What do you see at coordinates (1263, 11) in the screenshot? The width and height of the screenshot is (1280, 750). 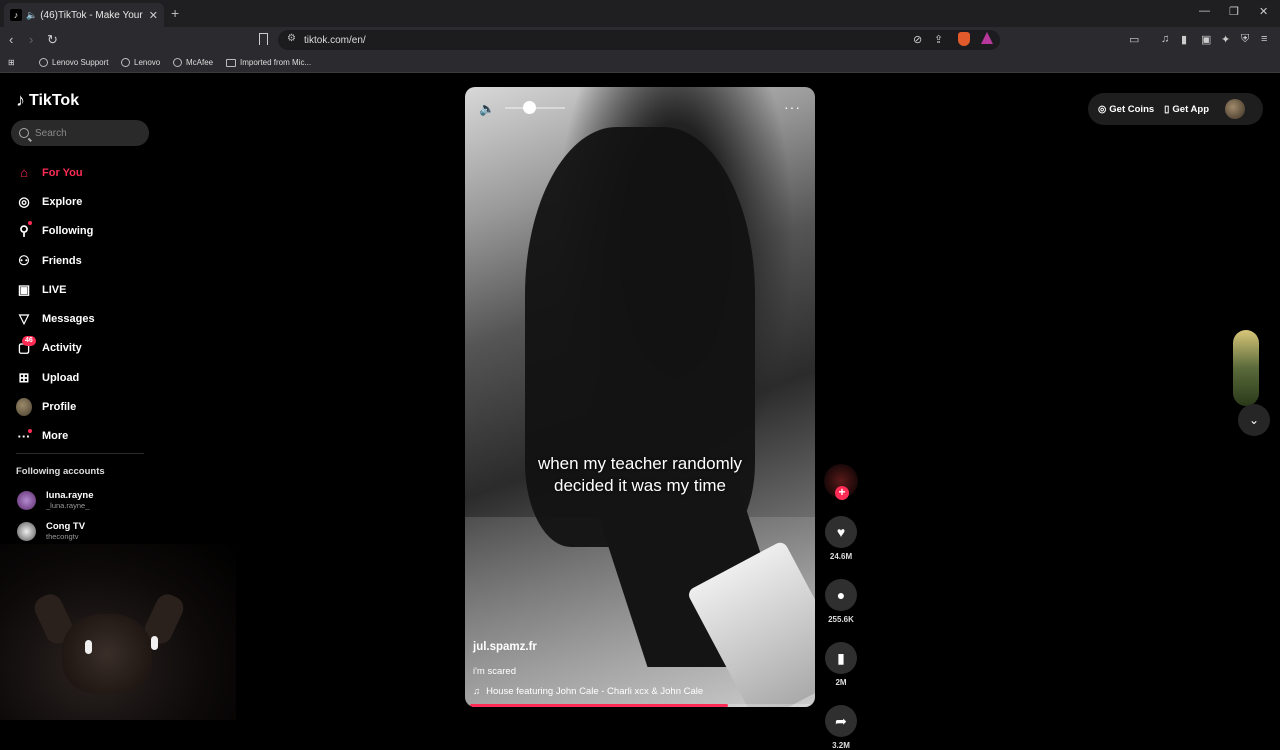 I see `close-window-icon: ✕` at bounding box center [1263, 11].